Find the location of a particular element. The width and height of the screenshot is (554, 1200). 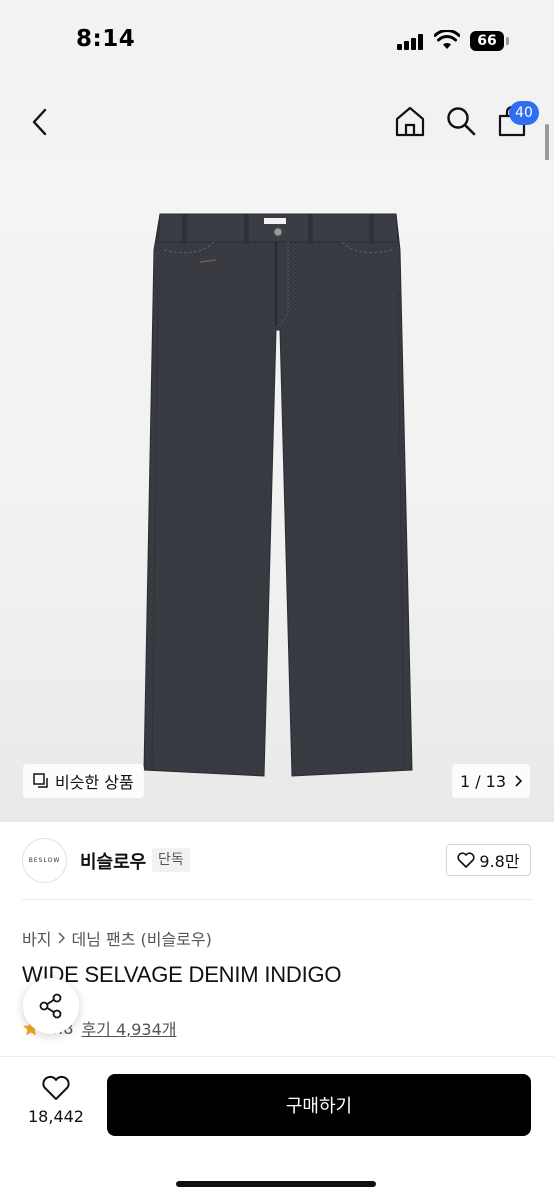

bottom-action-bar: 18,442 구매하기 is located at coordinates (277, 1128).